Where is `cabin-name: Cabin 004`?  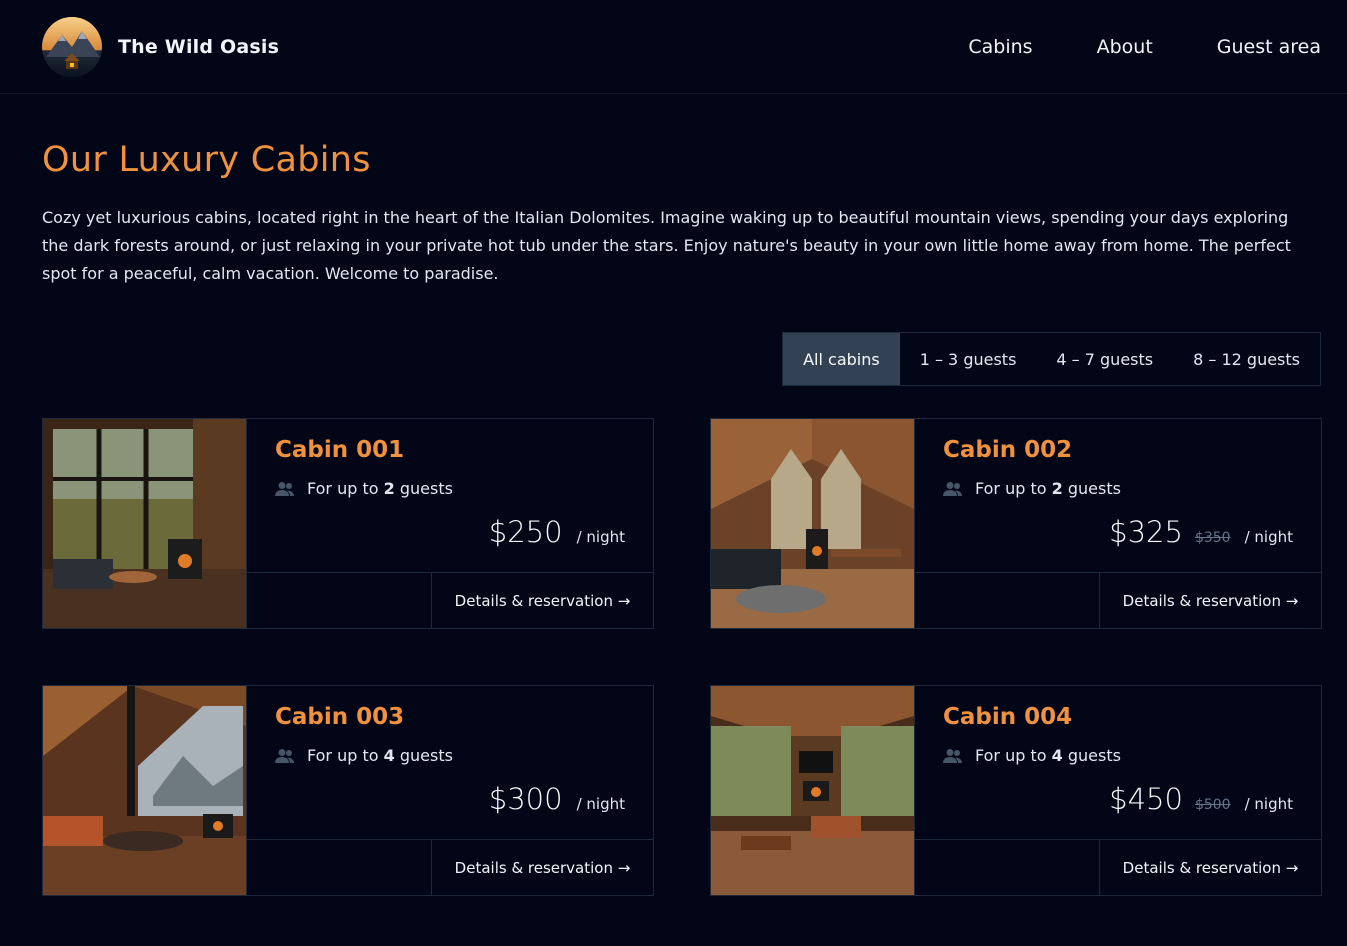 cabin-name: Cabin 004 is located at coordinates (1008, 717).